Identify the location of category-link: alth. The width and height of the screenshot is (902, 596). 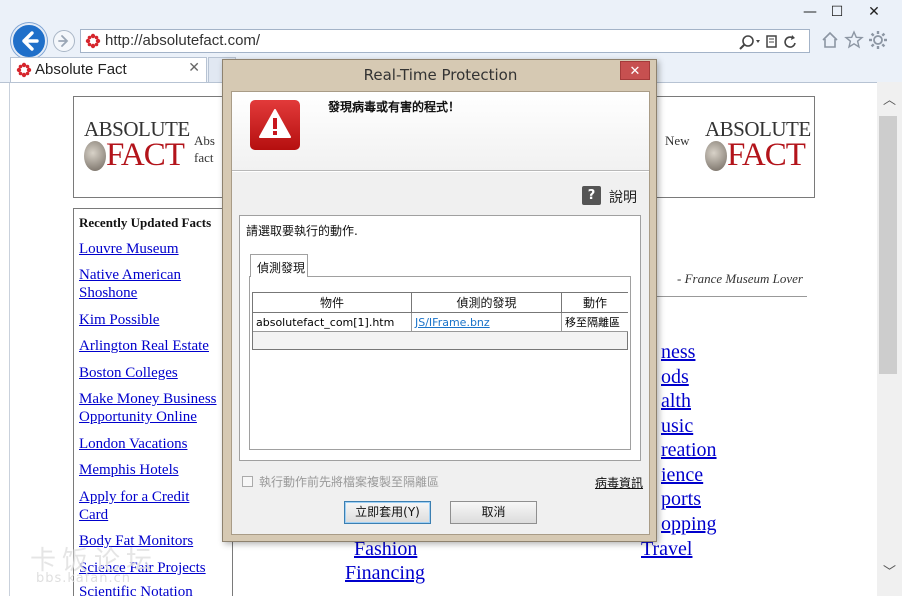
(676, 401).